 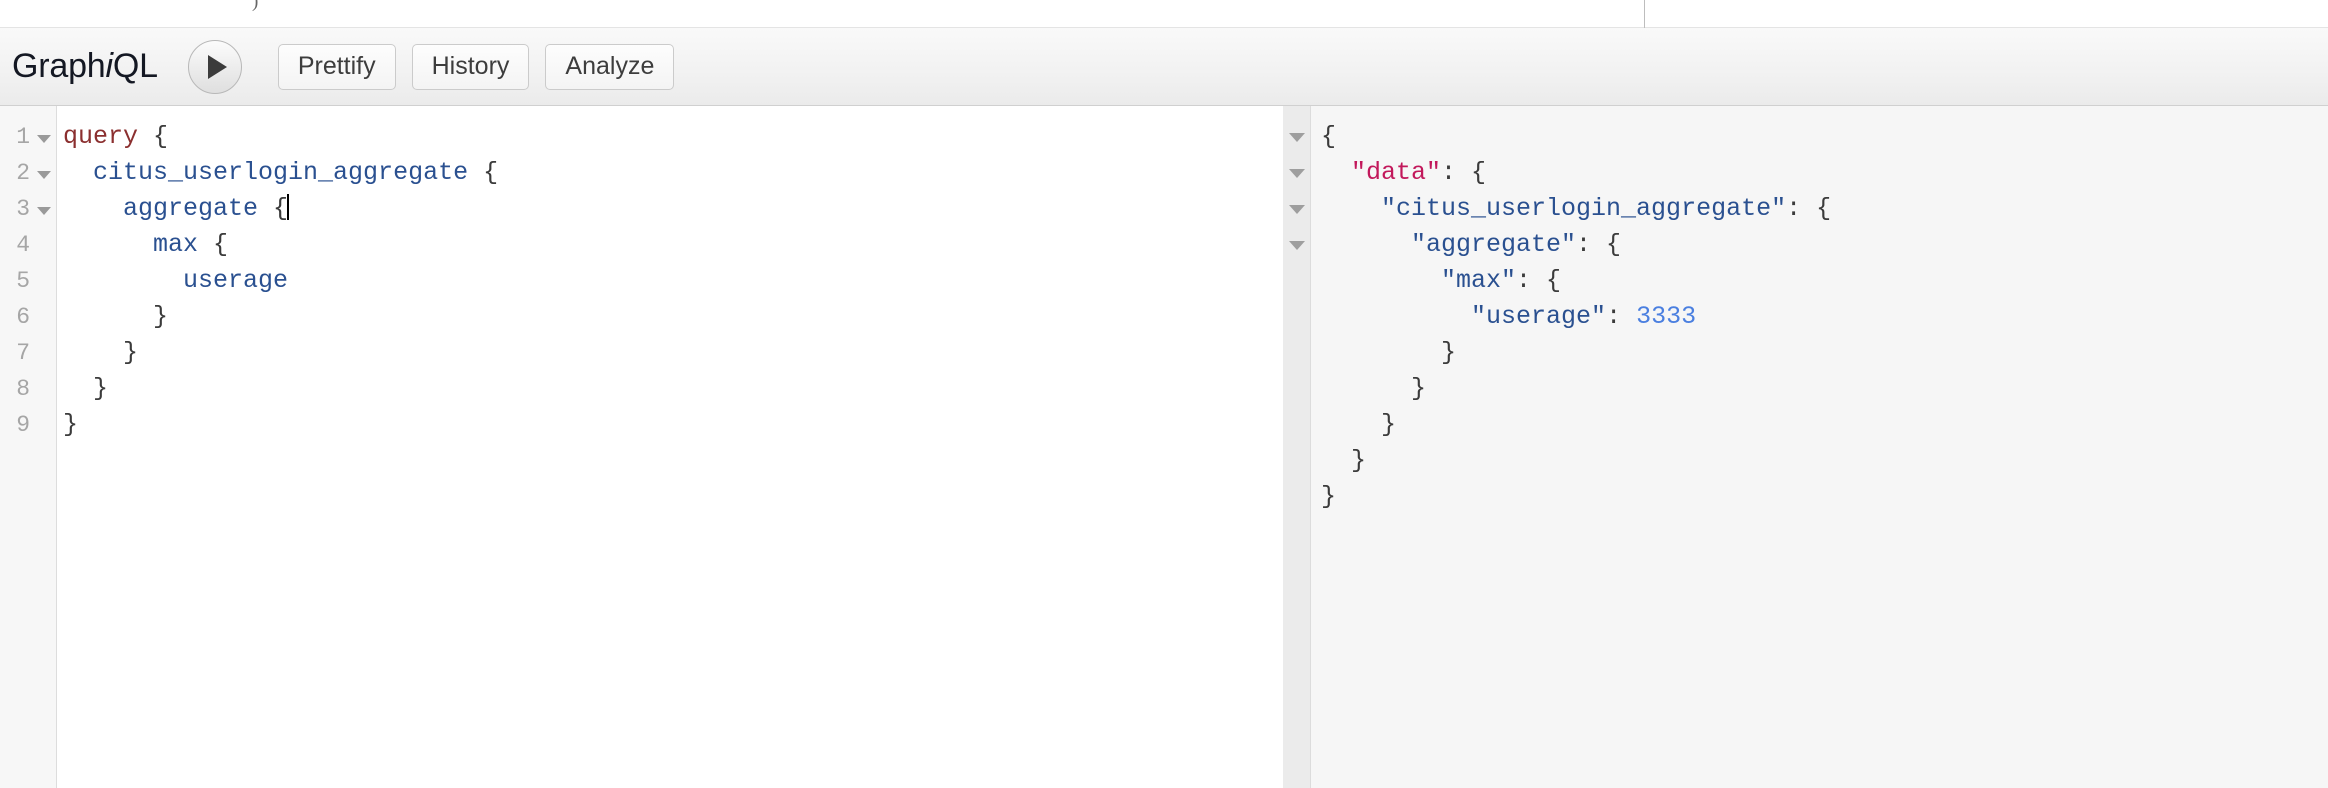 I want to click on line-number: 2, so click(x=23, y=173).